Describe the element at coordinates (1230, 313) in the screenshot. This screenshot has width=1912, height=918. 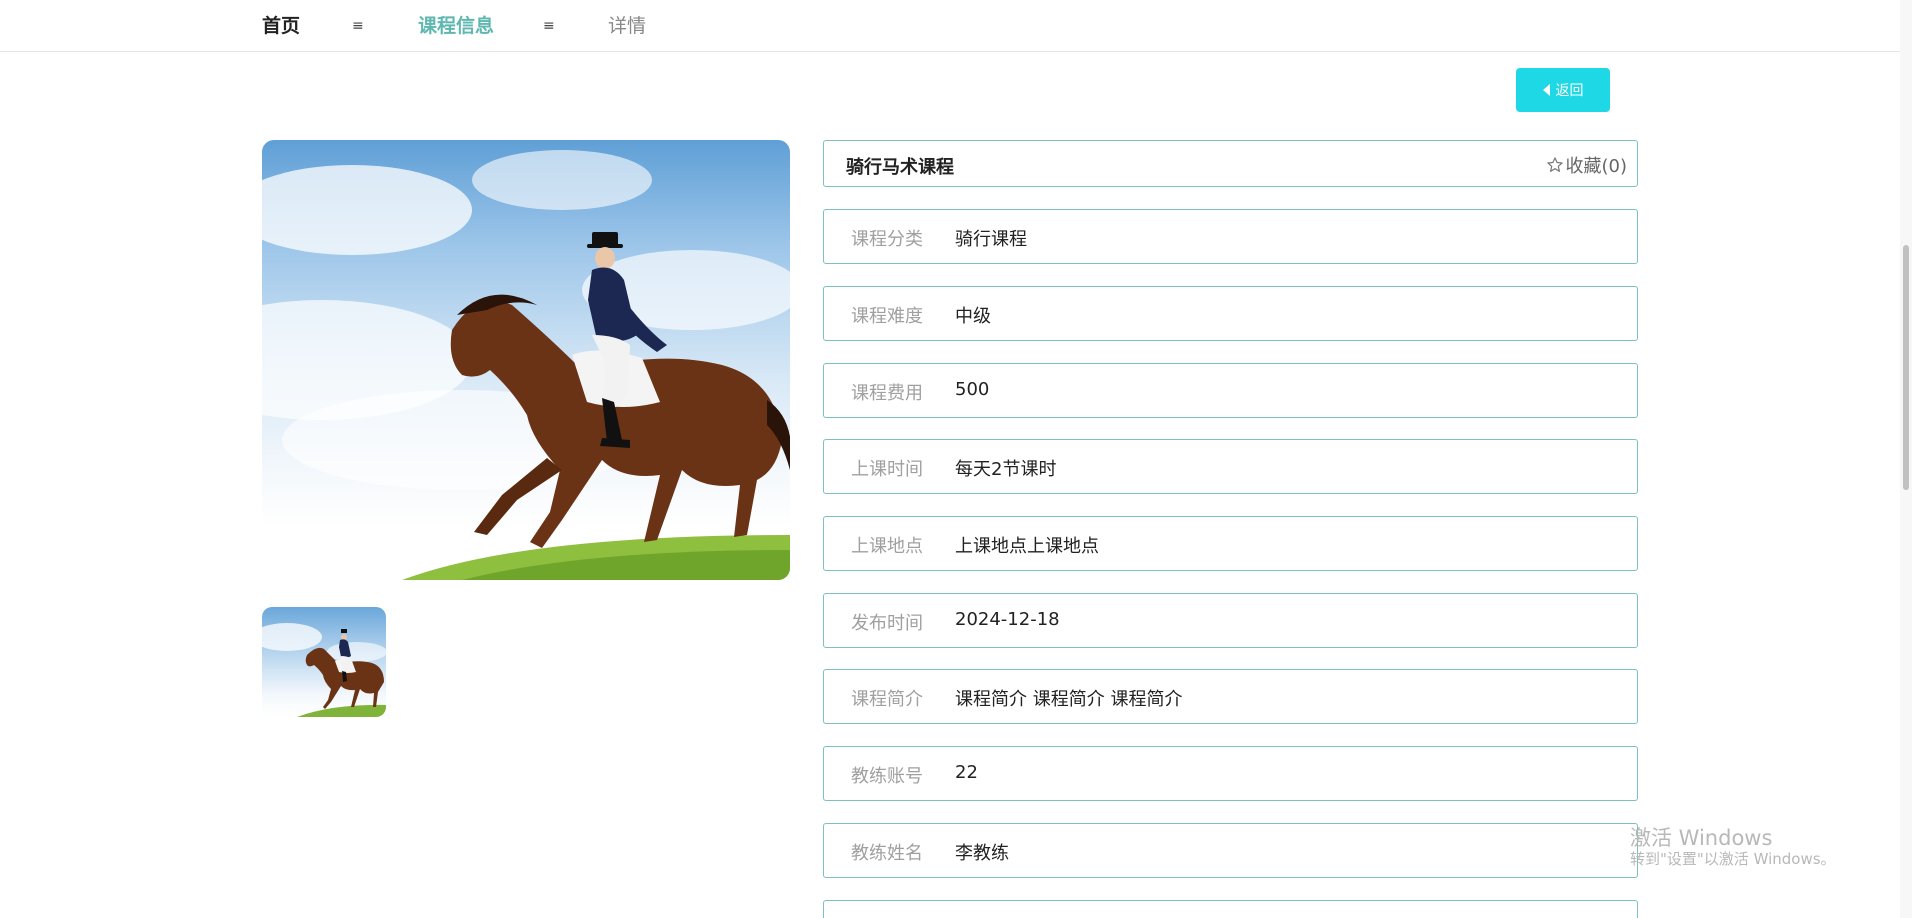
I see `field-row-difficulty: 课程难度 中级` at that location.